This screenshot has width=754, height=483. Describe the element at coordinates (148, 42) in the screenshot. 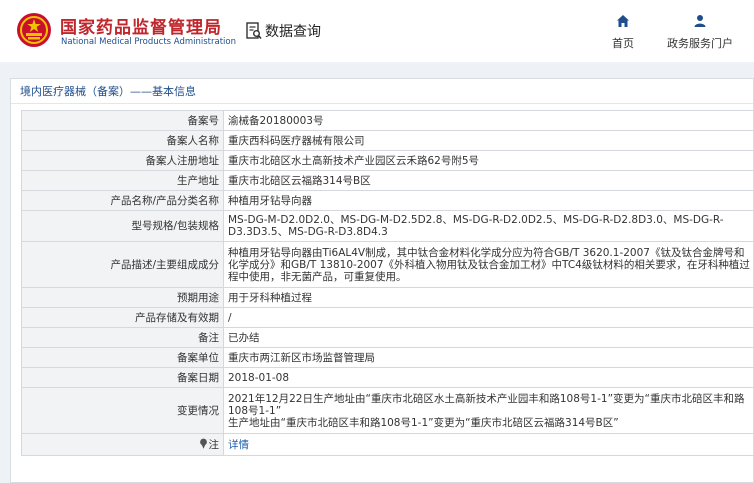

I see `brand-title-en: National Medical Products Administration` at that location.